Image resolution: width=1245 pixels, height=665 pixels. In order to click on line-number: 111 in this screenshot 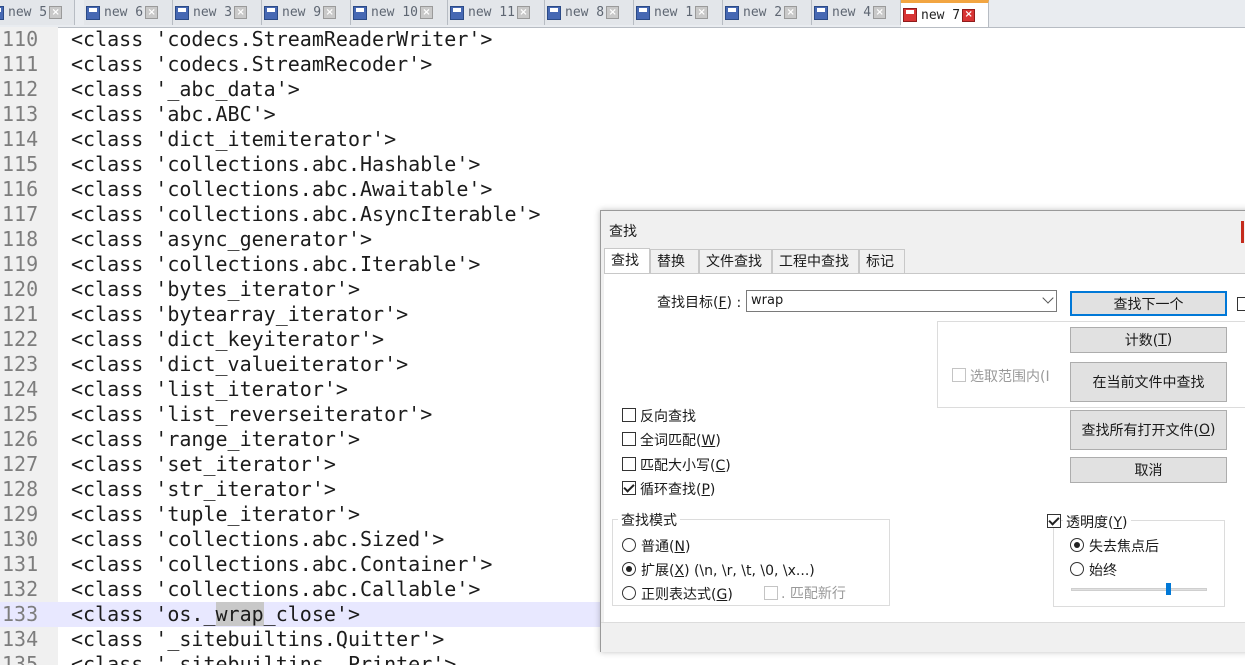, I will do `click(20, 64)`.